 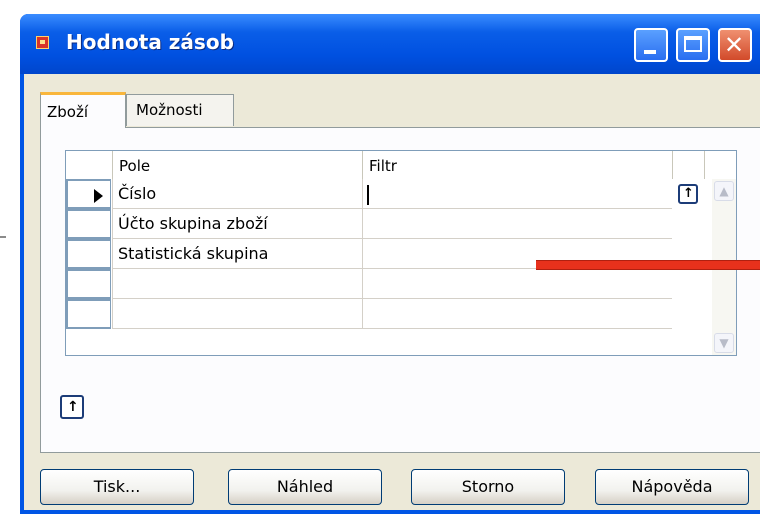 What do you see at coordinates (3, 237) in the screenshot?
I see `annotation-tick` at bounding box center [3, 237].